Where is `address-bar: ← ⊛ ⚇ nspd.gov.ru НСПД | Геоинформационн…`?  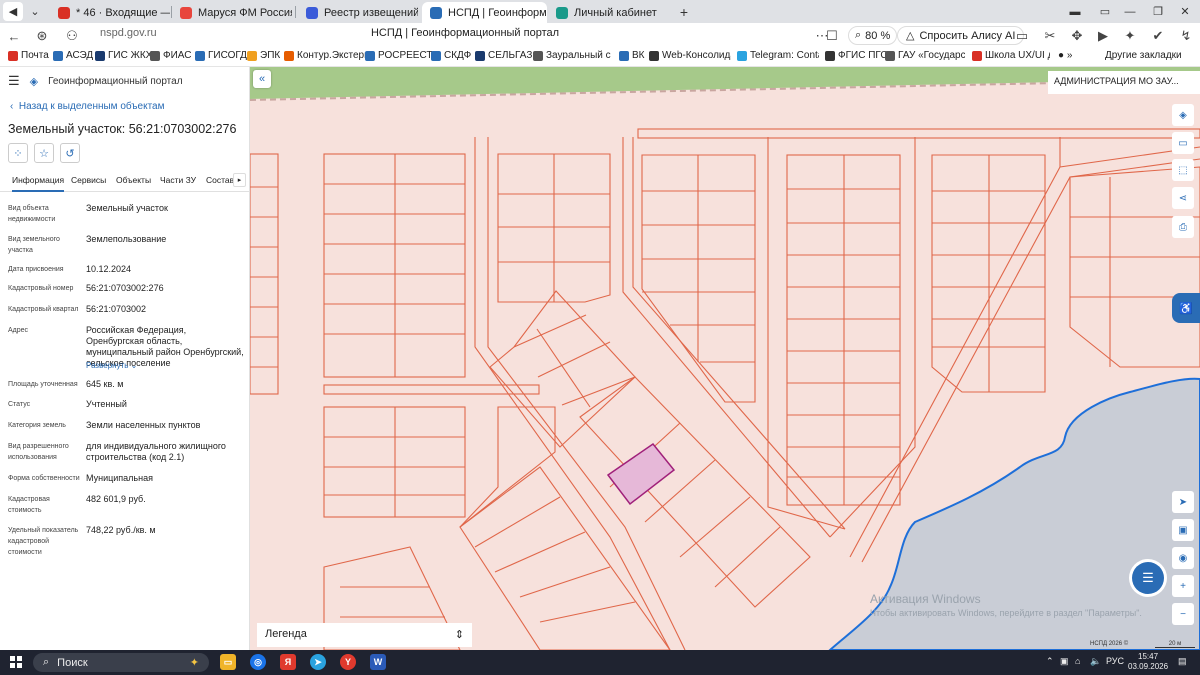 address-bar: ← ⊛ ⚇ nspd.gov.ru НСПД | Геоинформационн… is located at coordinates (600, 35).